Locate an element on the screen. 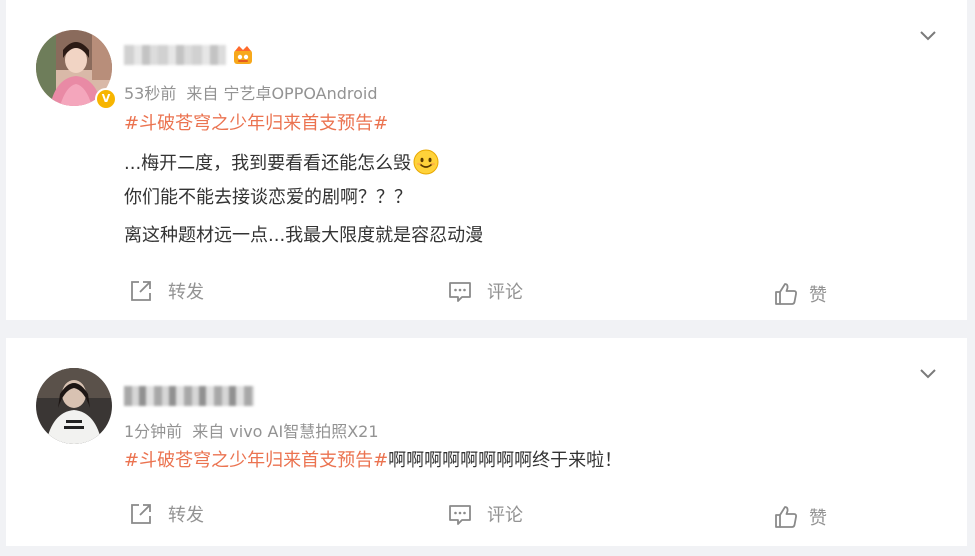 This screenshot has width=975, height=556. post-text-line: #斗破苍穹之少年归来首支预告#啊啊啊啊啊啊啊啊终于来啦！ is located at coordinates (373, 460).